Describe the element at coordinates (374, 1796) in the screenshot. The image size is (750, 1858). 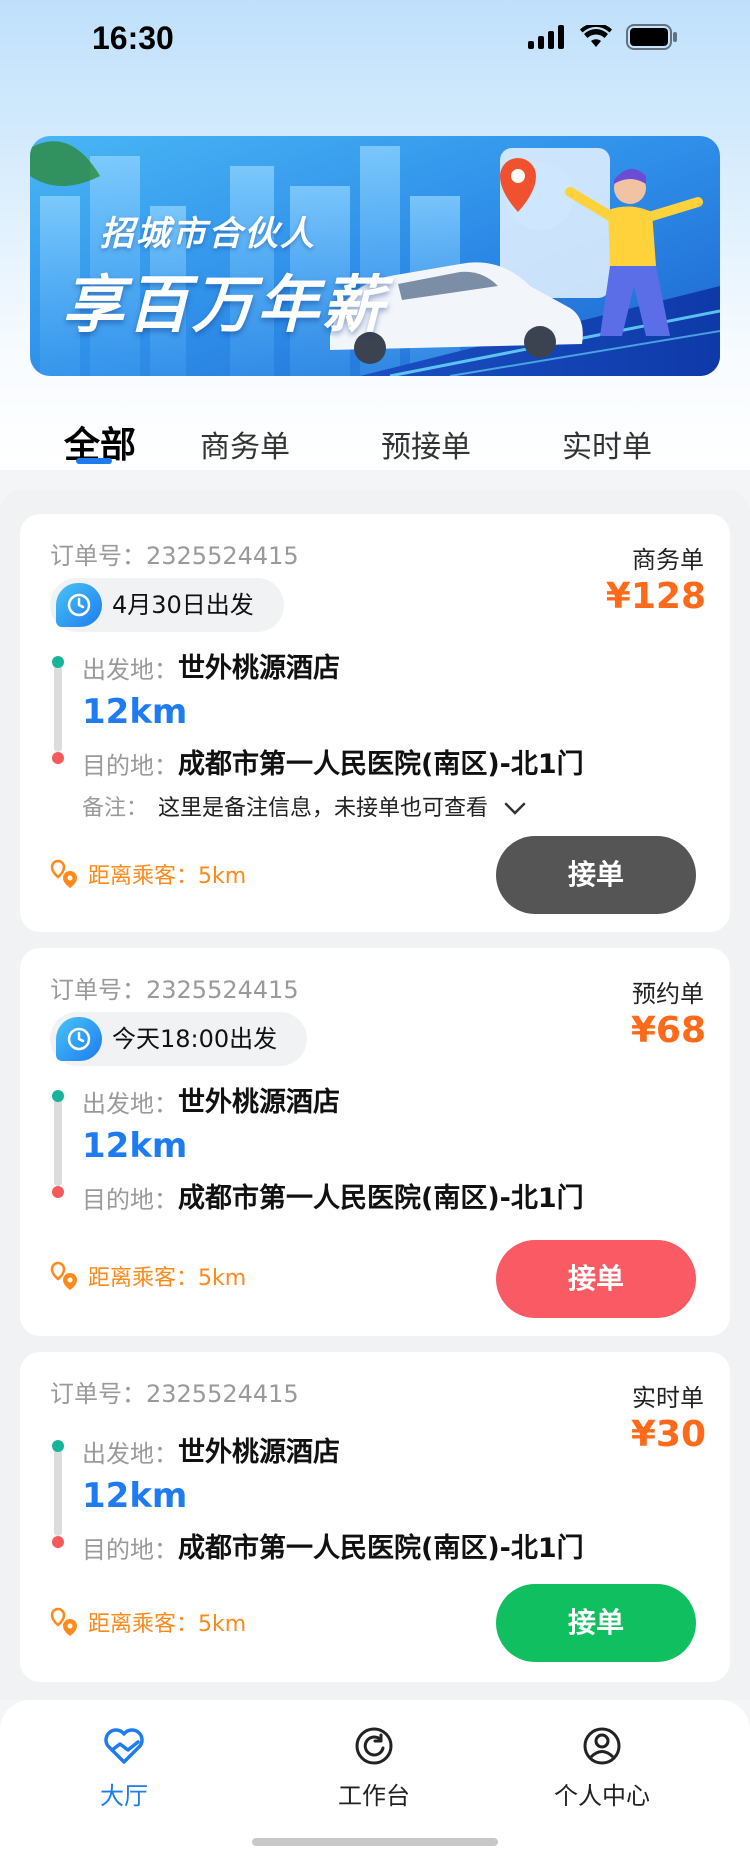
I see `tabbar-label: 工作台` at that location.